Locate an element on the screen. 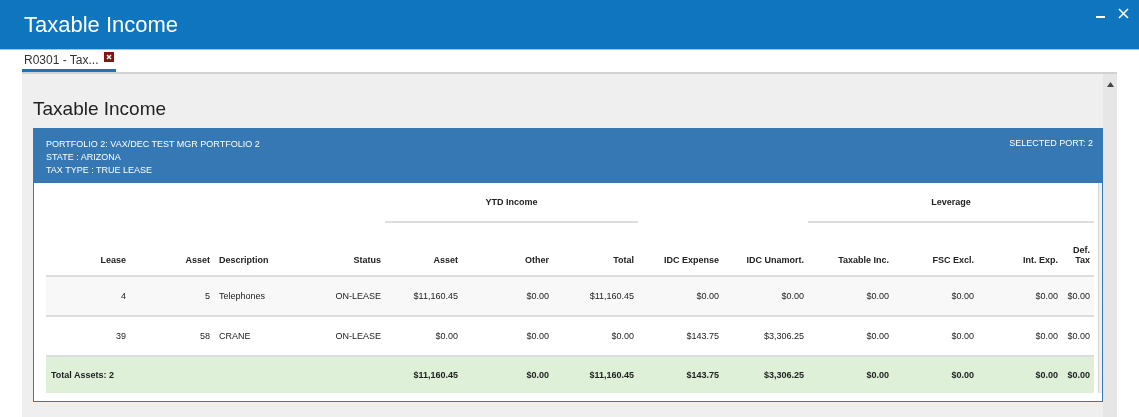 This screenshot has width=1139, height=417. table-cell: CRANE is located at coordinates (257, 335).